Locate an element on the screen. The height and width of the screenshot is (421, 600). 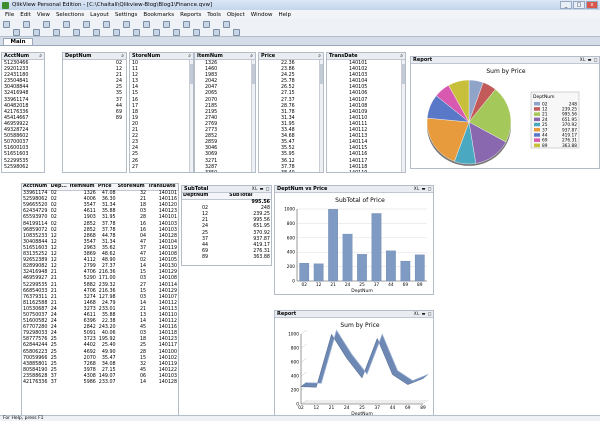
status-bar: For Help, press F1 is located at coordinates (300, 418).